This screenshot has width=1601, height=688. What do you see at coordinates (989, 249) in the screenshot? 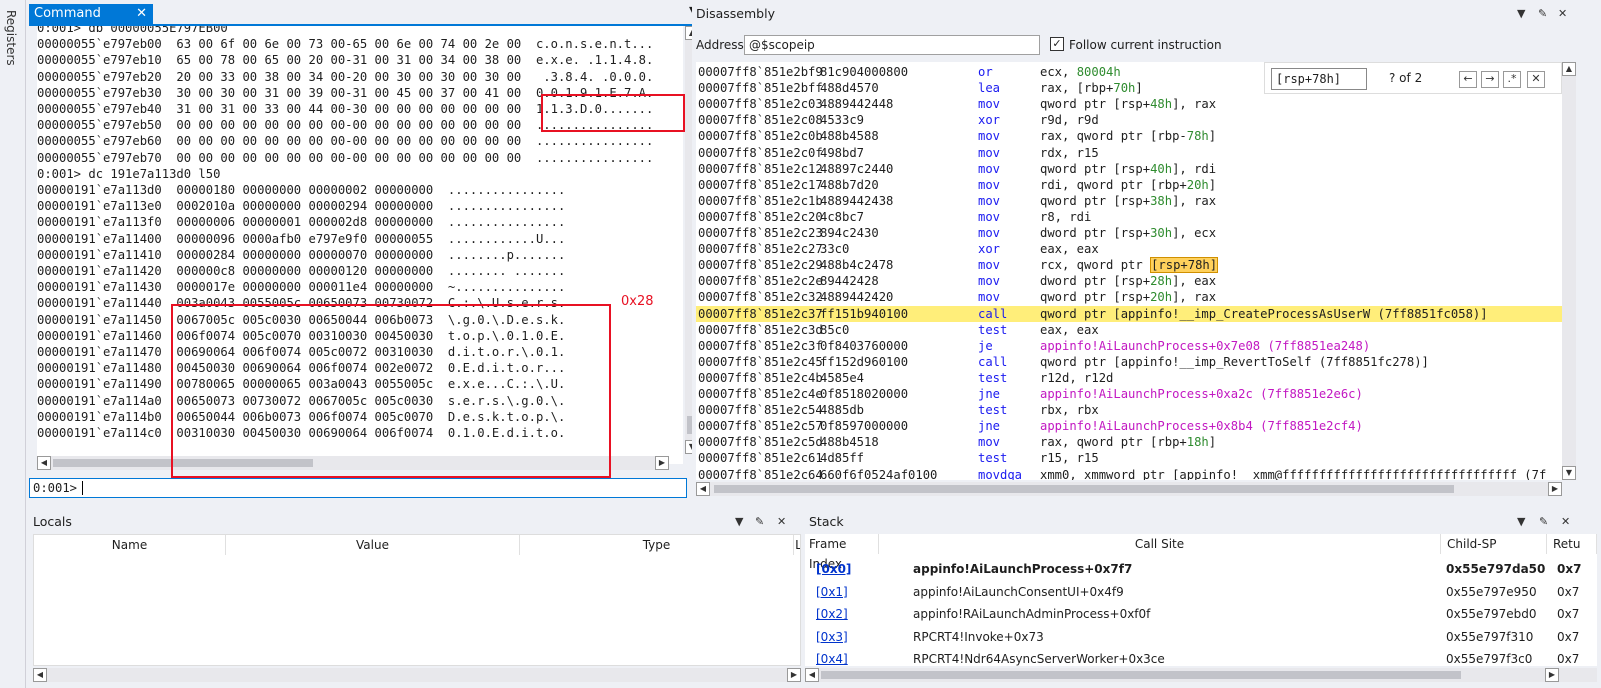
I see `disasm-mnemonic: xor` at bounding box center [989, 249].